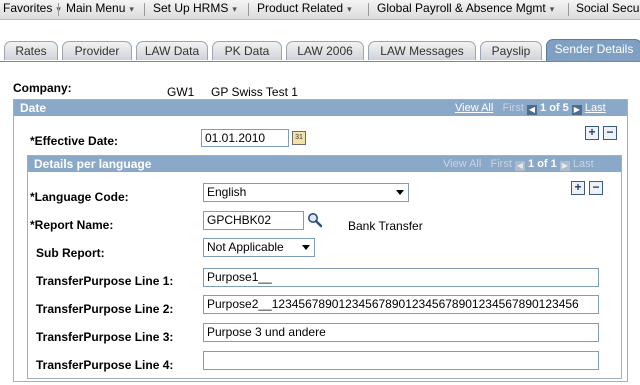 The width and height of the screenshot is (640, 385). What do you see at coordinates (578, 188) in the screenshot?
I see `add-language-plus-icon: +` at bounding box center [578, 188].